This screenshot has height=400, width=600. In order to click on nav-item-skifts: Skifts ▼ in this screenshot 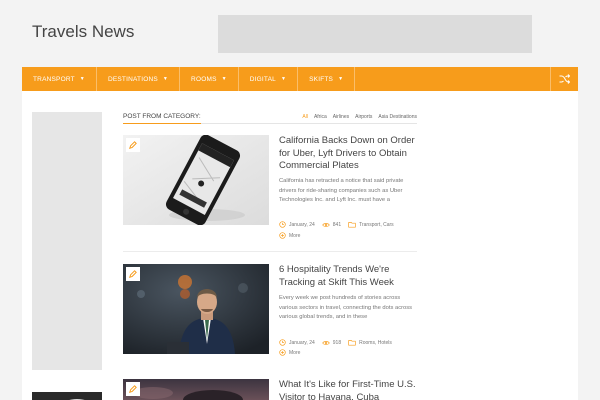, I will do `click(327, 79)`.